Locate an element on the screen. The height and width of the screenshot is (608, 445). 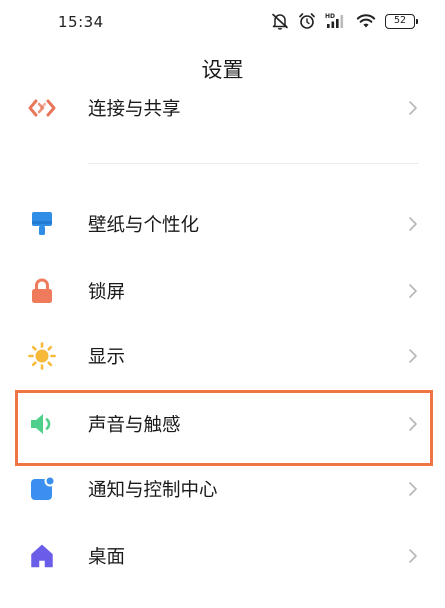
settings-item-label: 显示 is located at coordinates (107, 357).